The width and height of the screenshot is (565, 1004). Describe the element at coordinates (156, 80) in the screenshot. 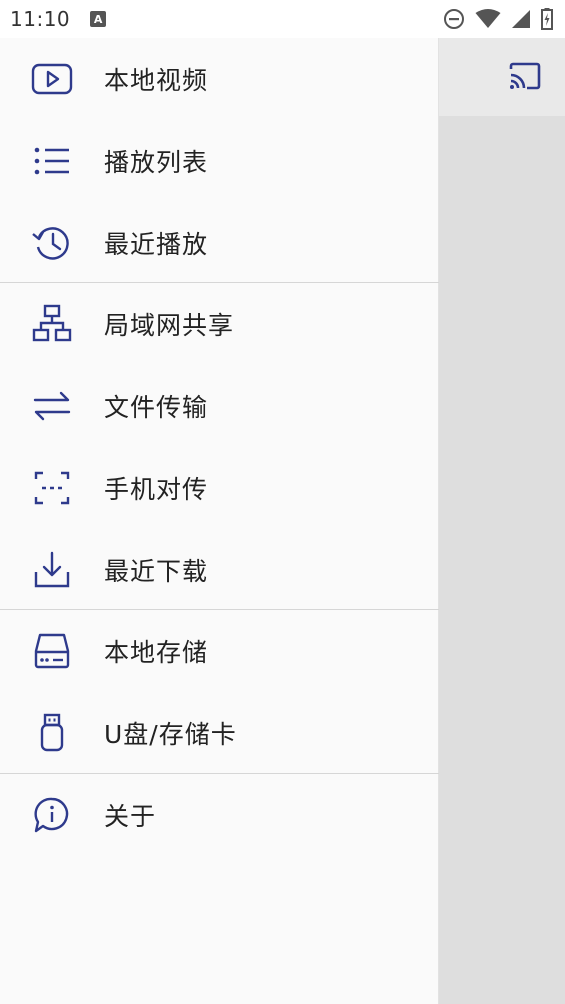

I see `menu-label: 本地视频` at that location.